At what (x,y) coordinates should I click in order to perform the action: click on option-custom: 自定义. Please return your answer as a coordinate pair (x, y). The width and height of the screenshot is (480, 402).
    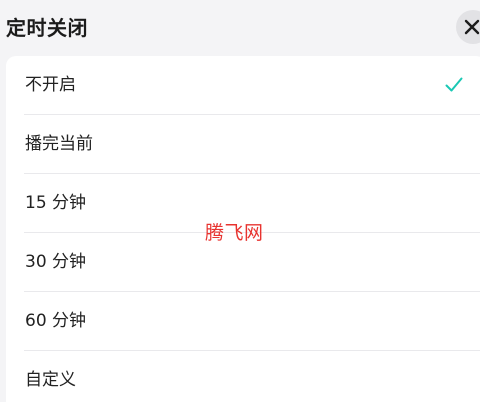
    Looking at the image, I should click on (243, 376).